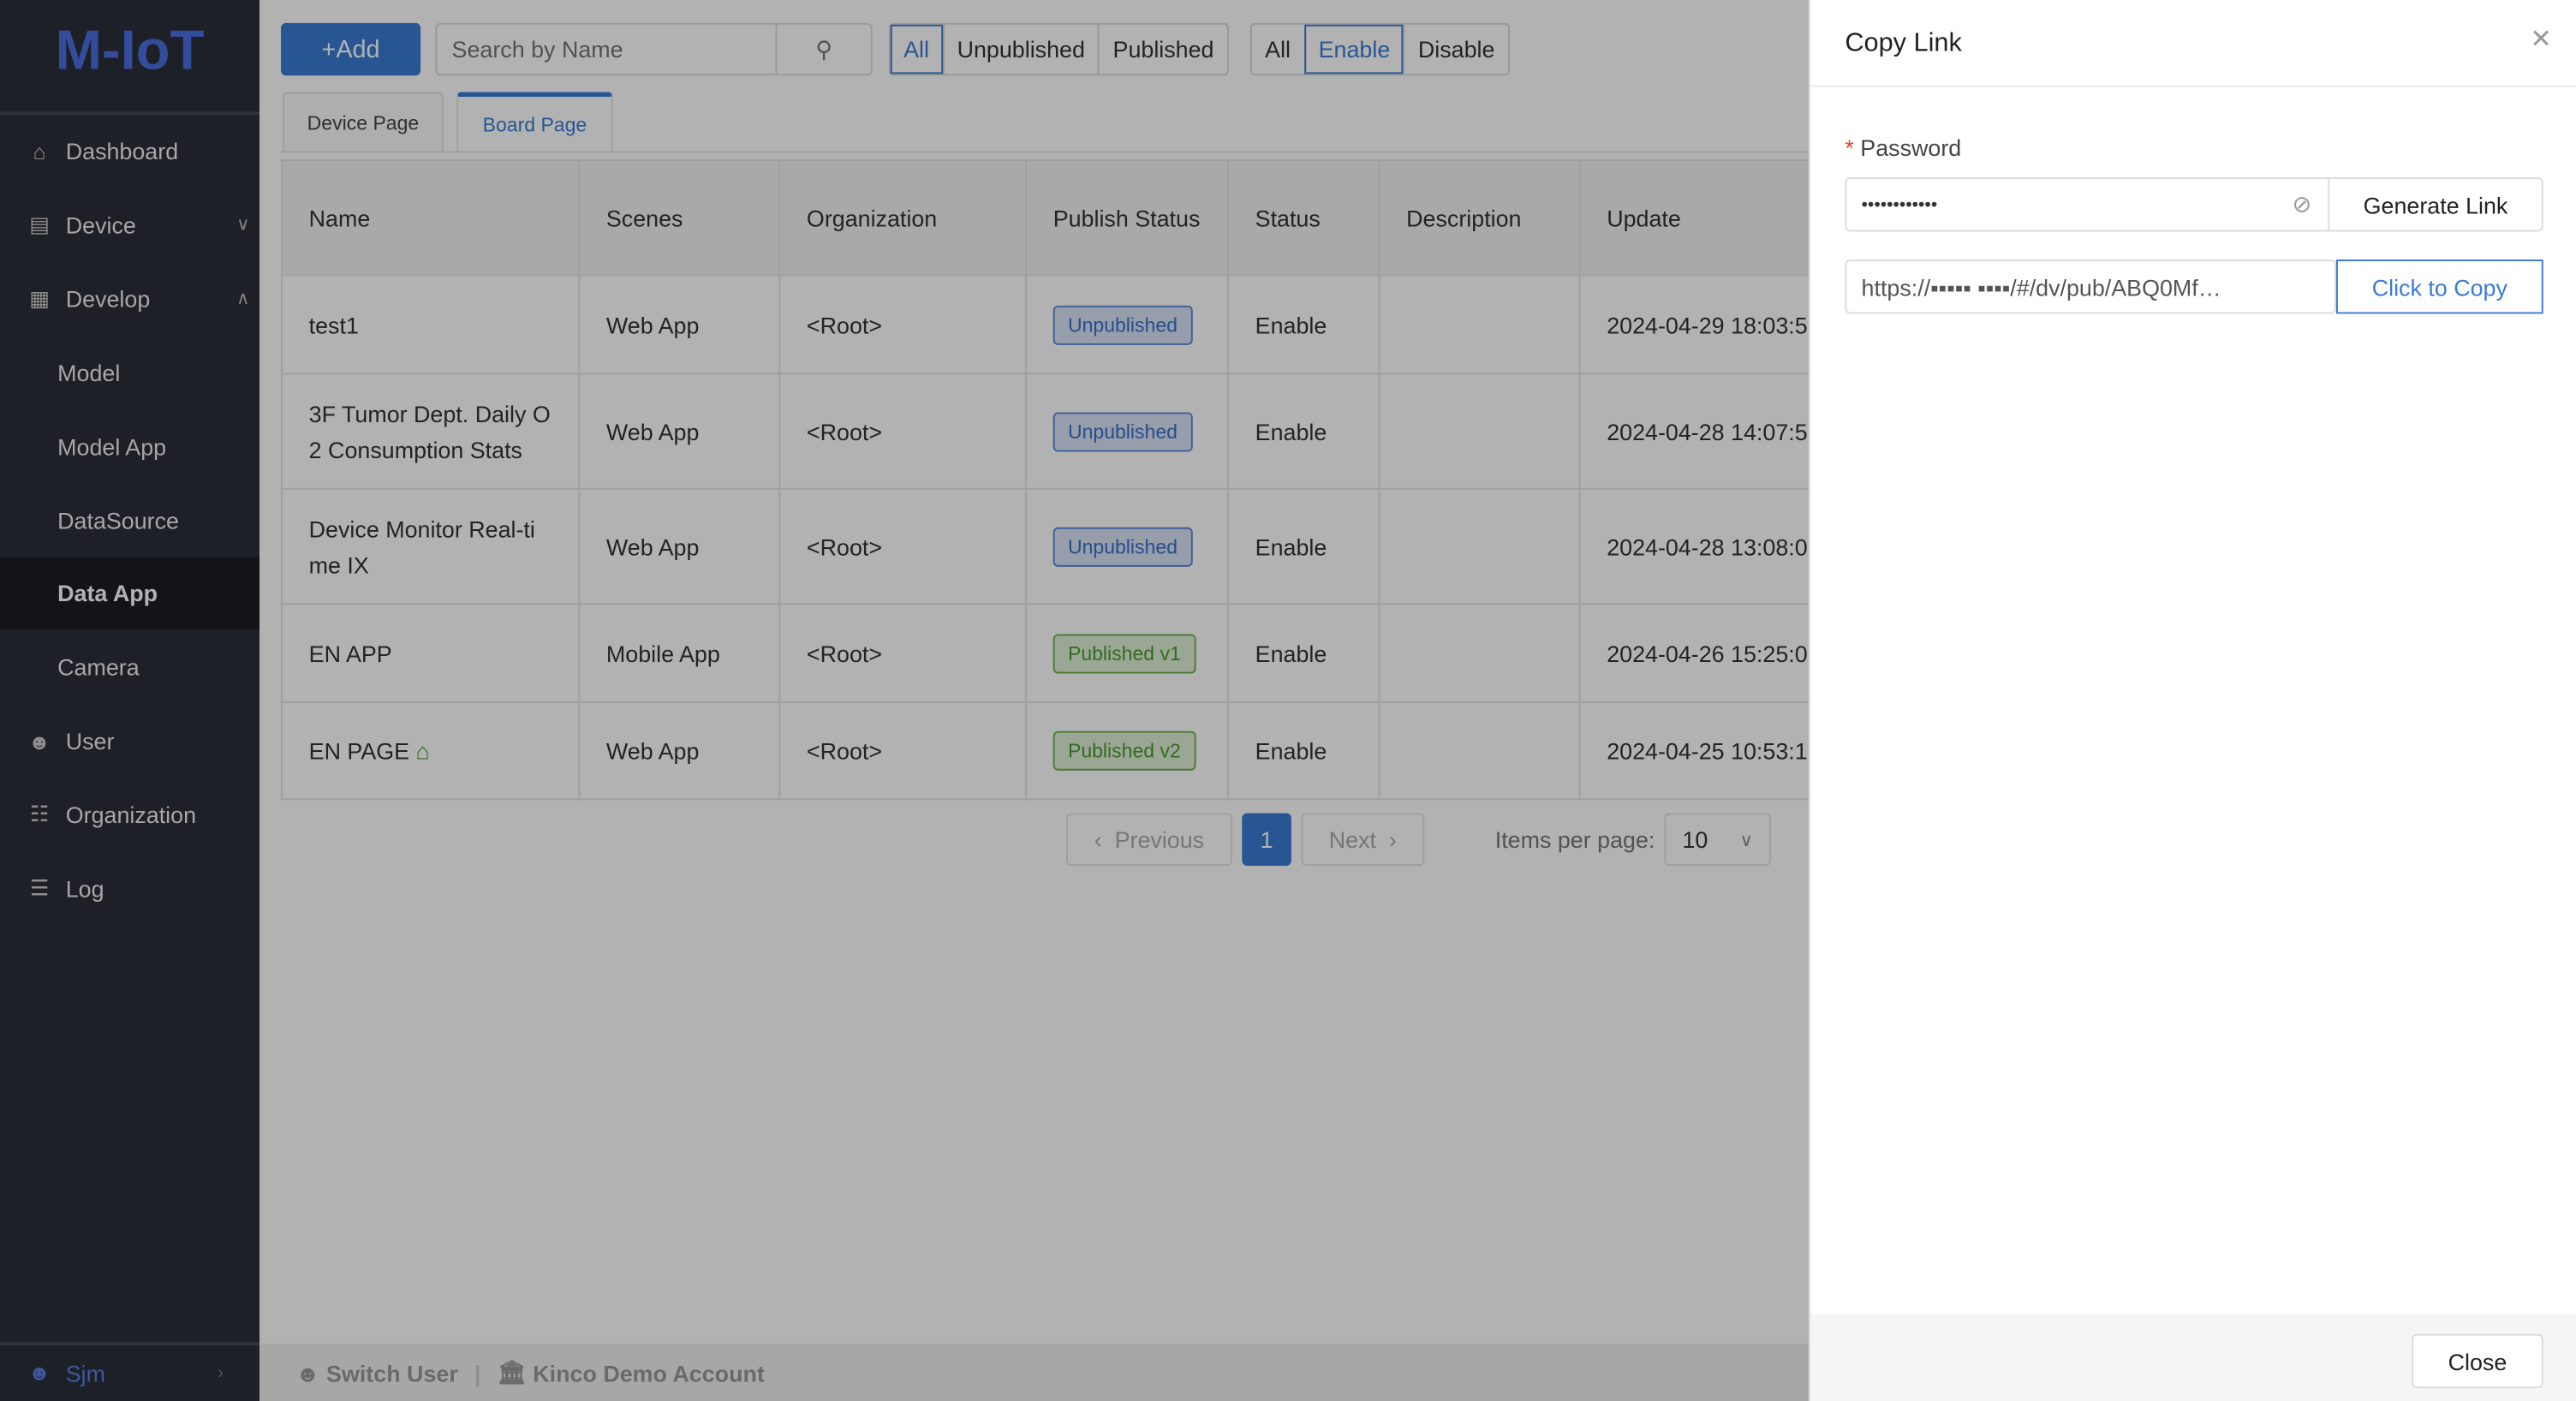  What do you see at coordinates (2439, 287) in the screenshot?
I see `click-to-copy-button: Click to Copy` at bounding box center [2439, 287].